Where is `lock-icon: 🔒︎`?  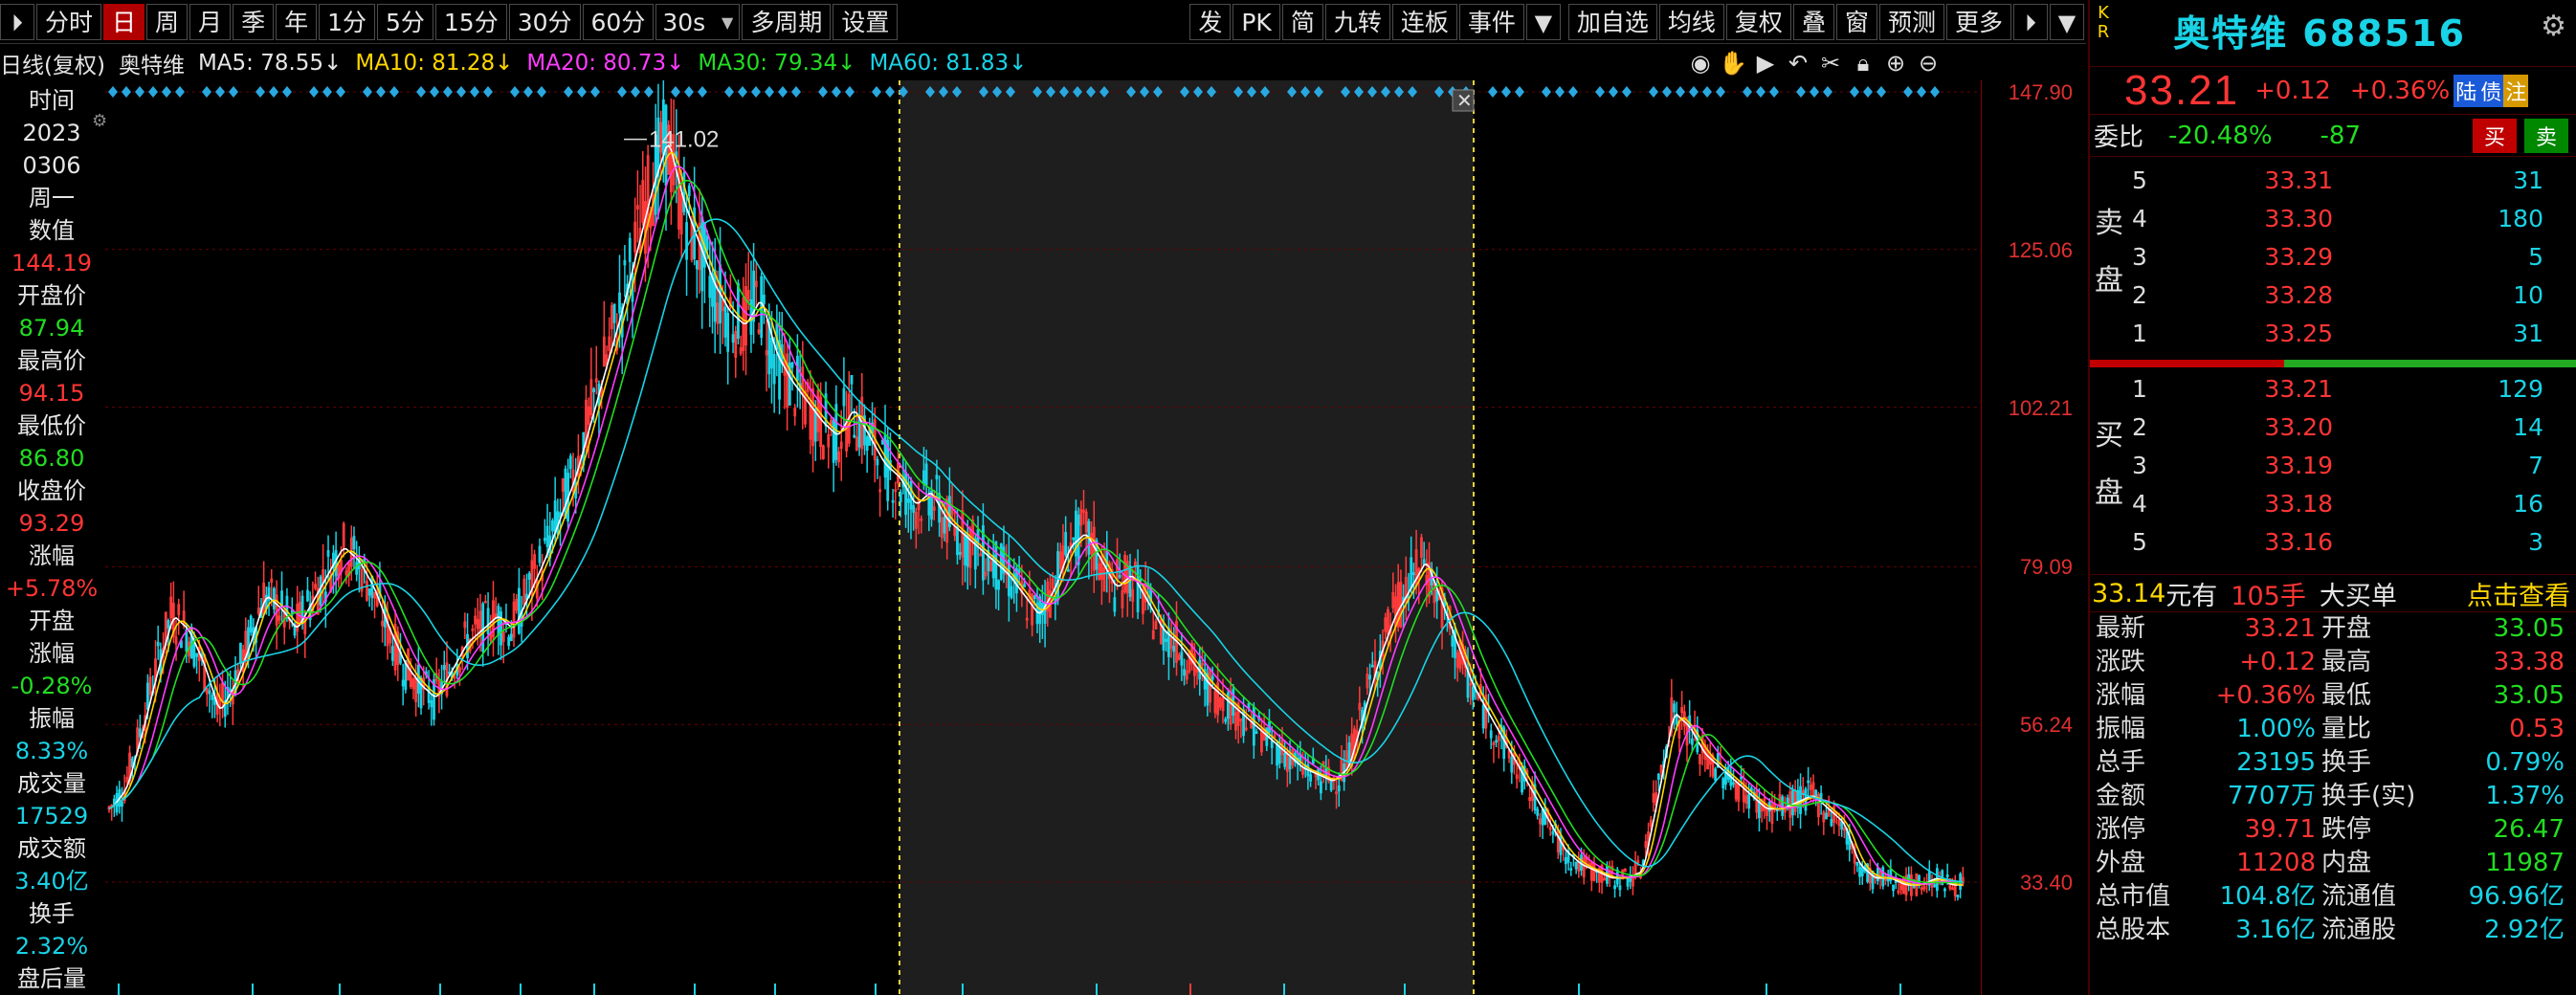
lock-icon: 🔒︎ is located at coordinates (1863, 63).